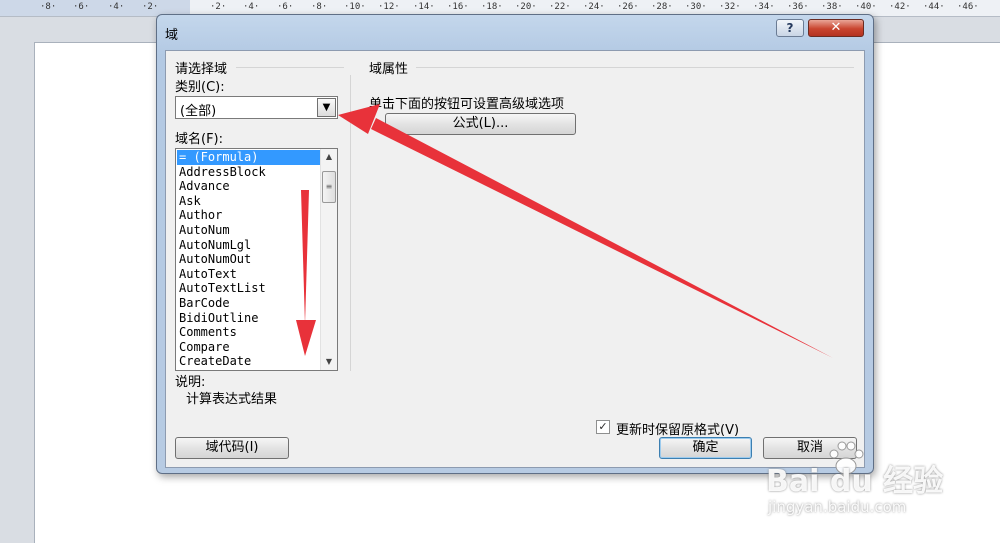 This screenshot has width=1000, height=543. What do you see at coordinates (832, 7) in the screenshot?
I see `ruler-tick-label: ·38·` at bounding box center [832, 7].